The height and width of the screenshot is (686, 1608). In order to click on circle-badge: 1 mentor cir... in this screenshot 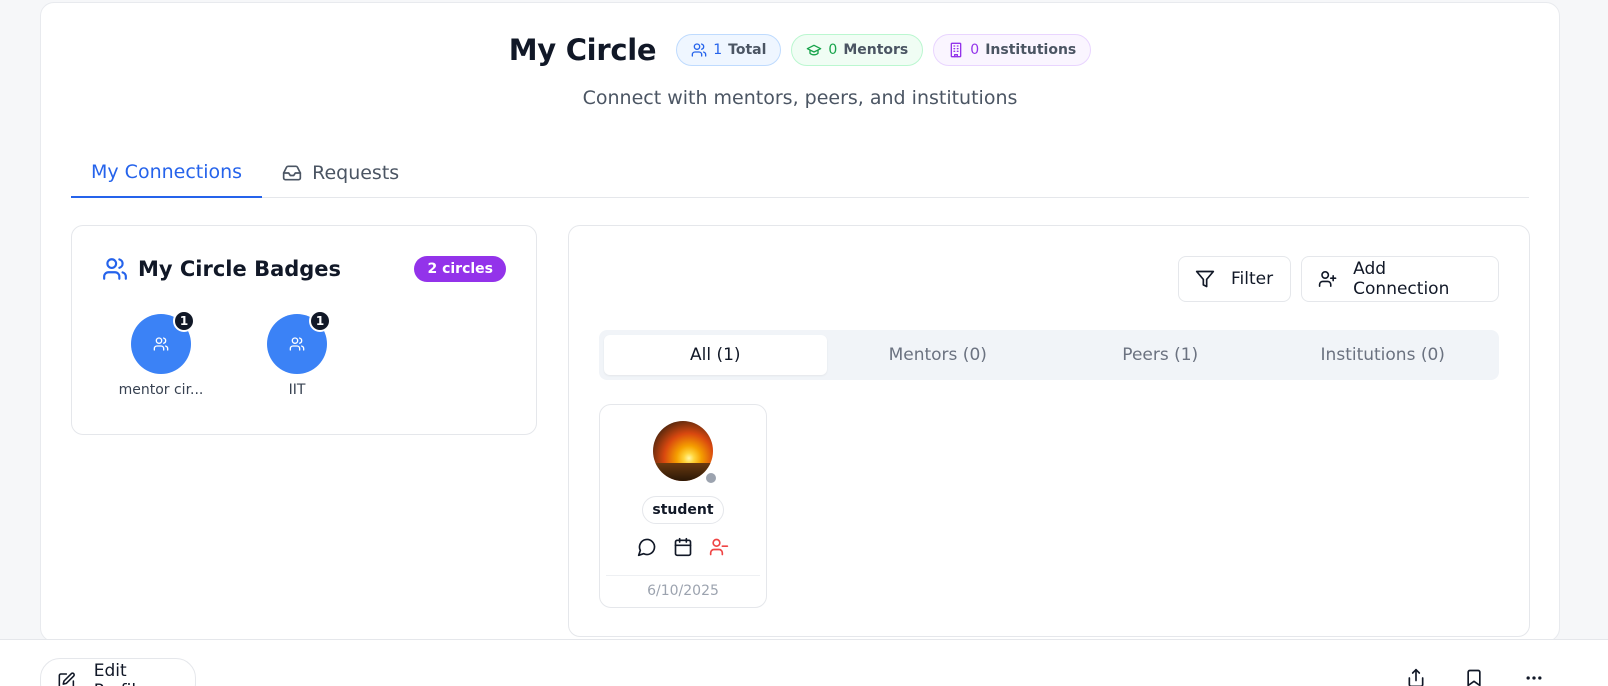, I will do `click(161, 354)`.